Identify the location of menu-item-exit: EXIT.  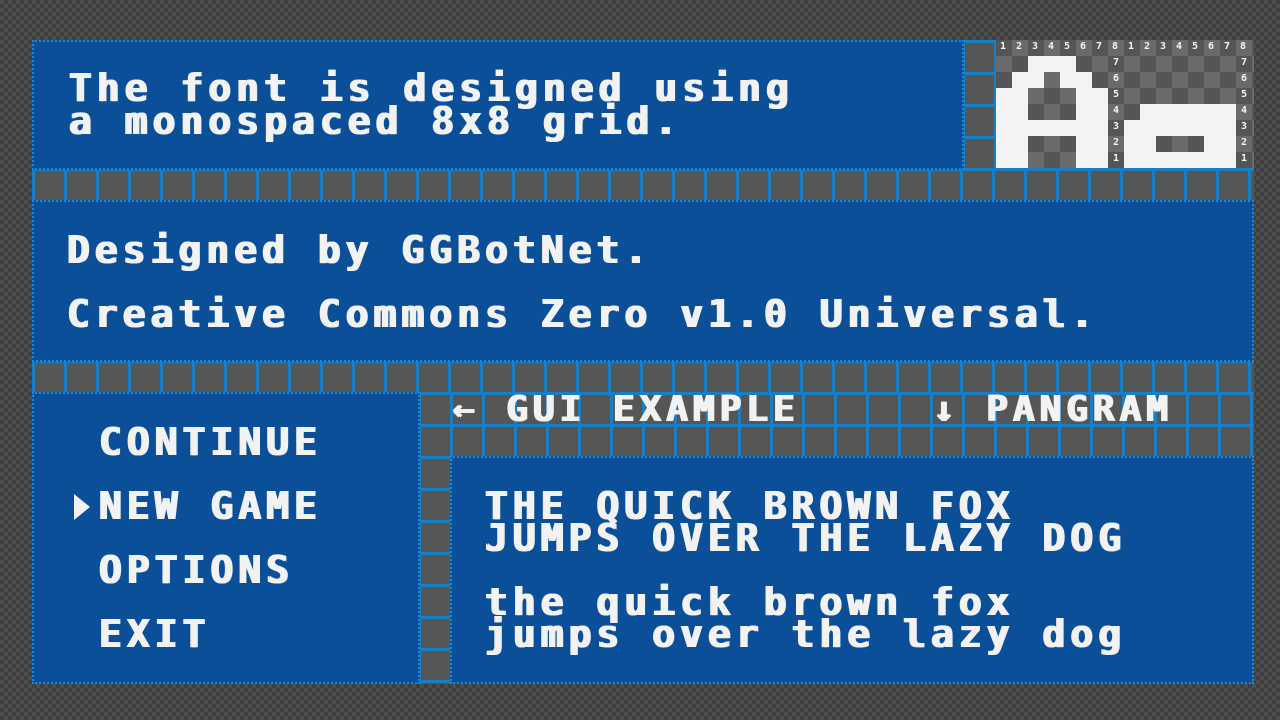
(222, 634).